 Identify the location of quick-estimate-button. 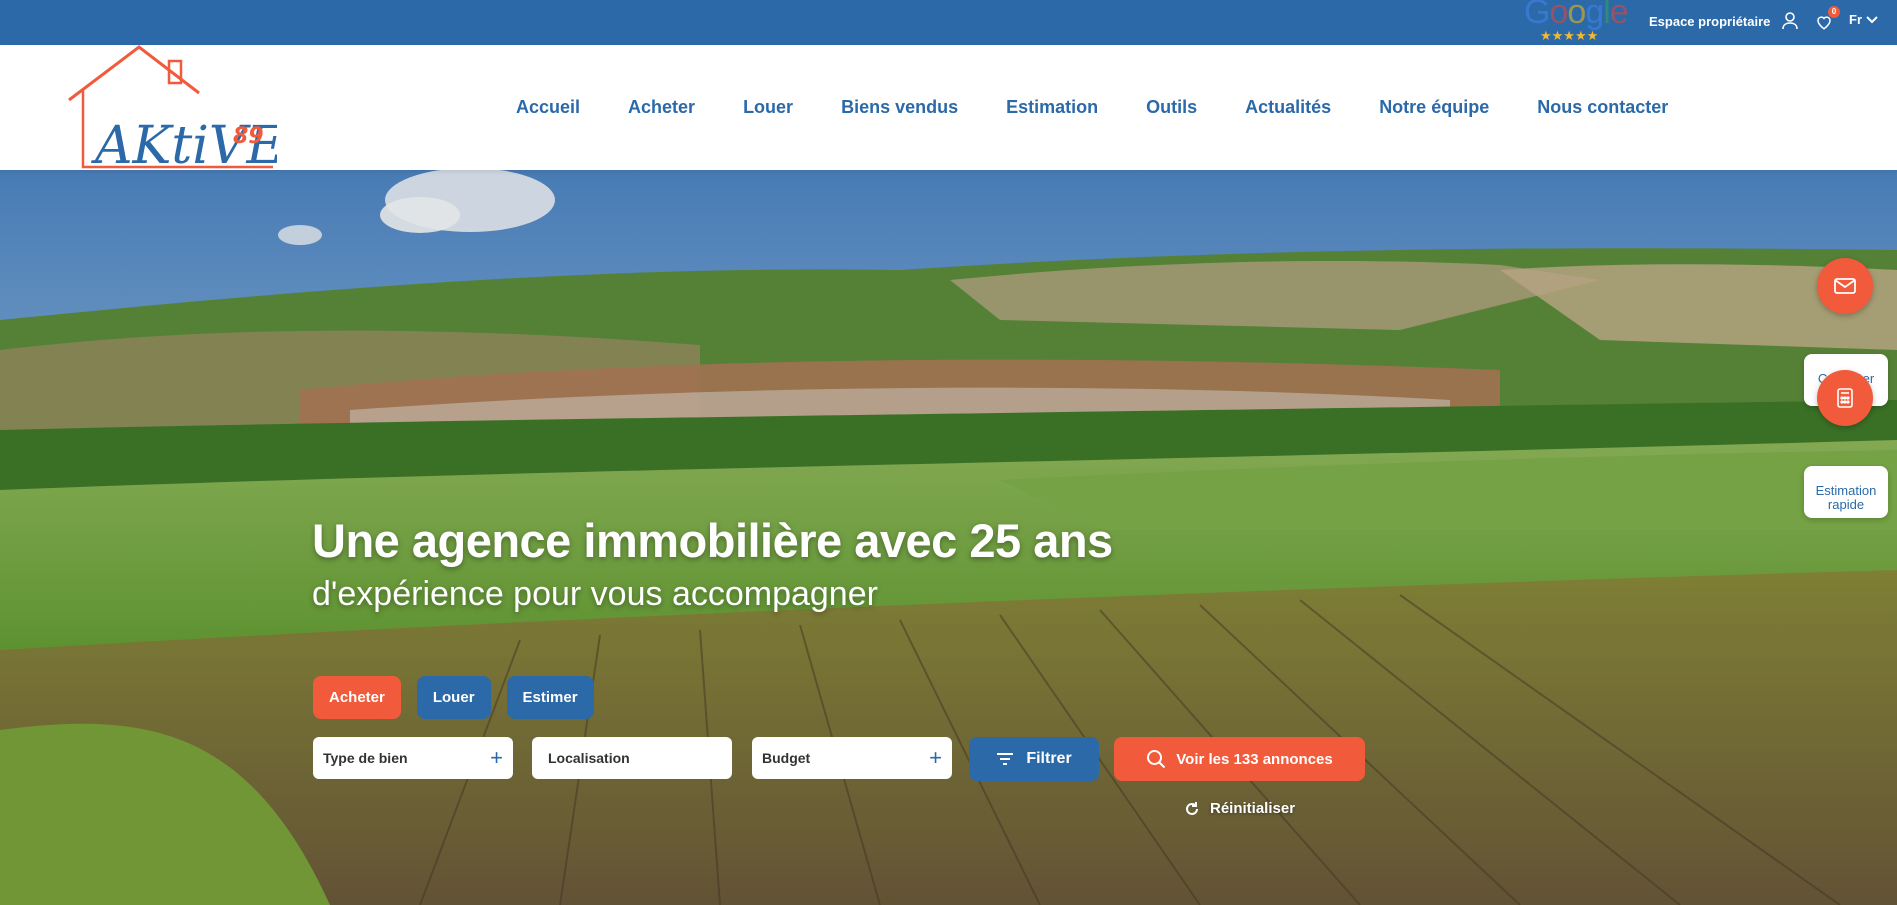
(1845, 398).